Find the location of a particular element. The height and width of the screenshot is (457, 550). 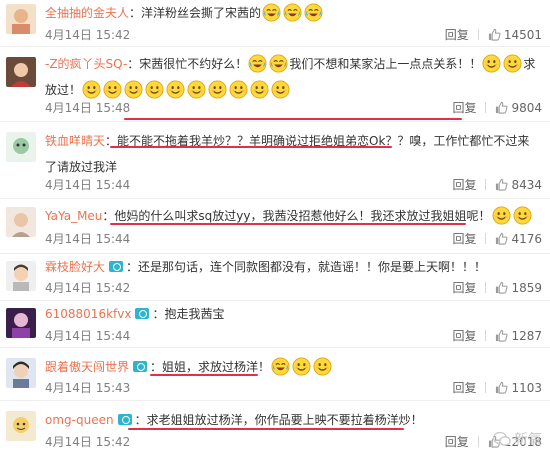

comment-actions: 回复 14501 is located at coordinates (493, 35).